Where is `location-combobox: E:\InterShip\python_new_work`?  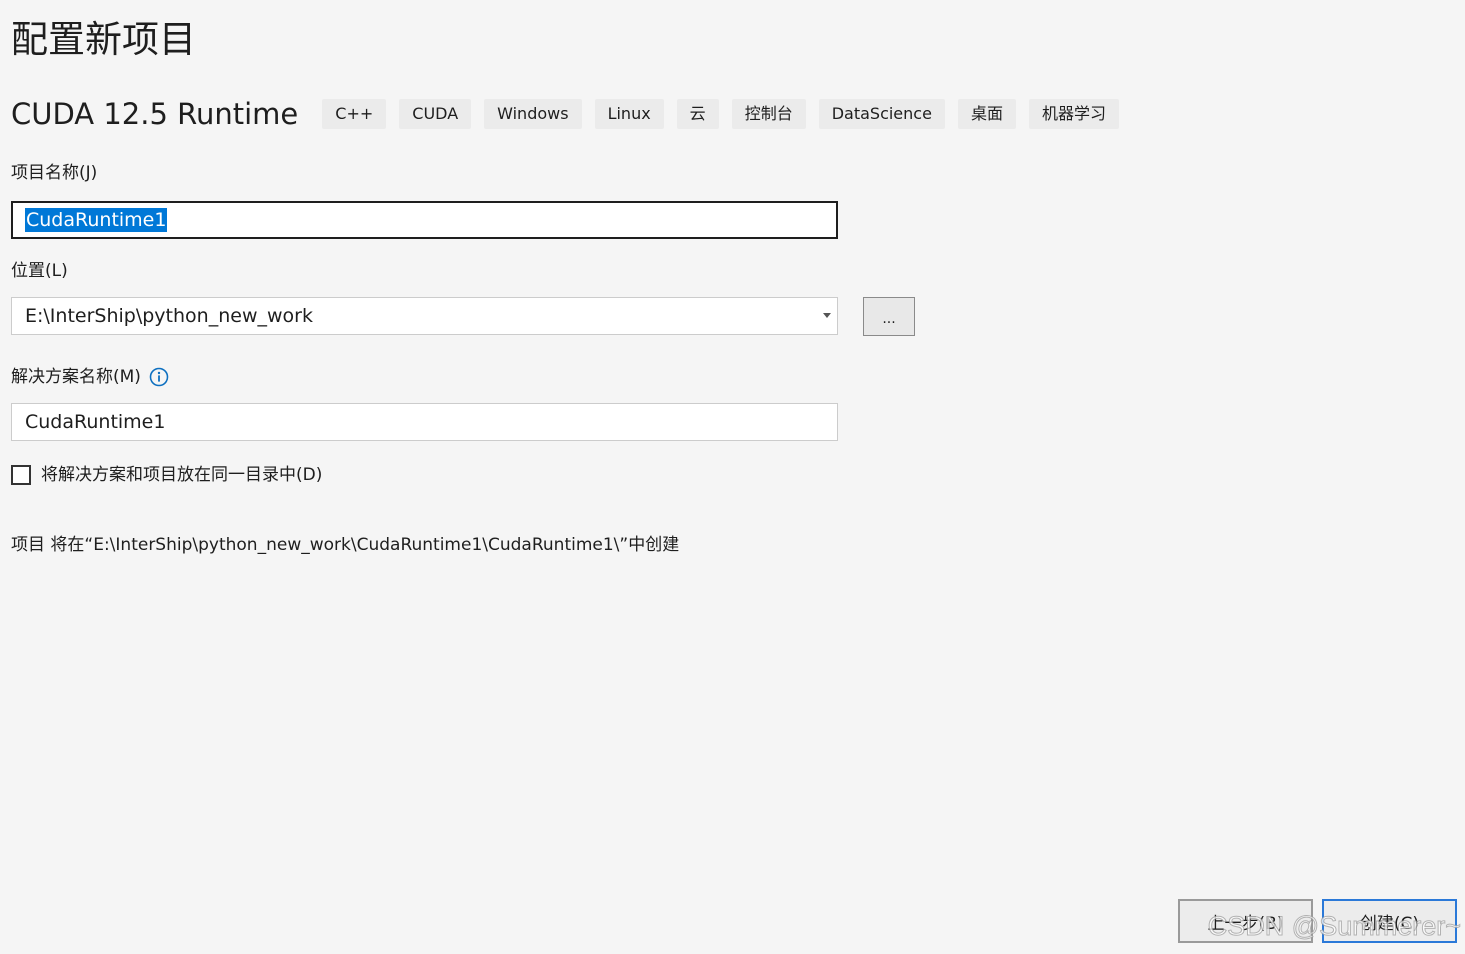 location-combobox: E:\InterShip\python_new_work is located at coordinates (424, 316).